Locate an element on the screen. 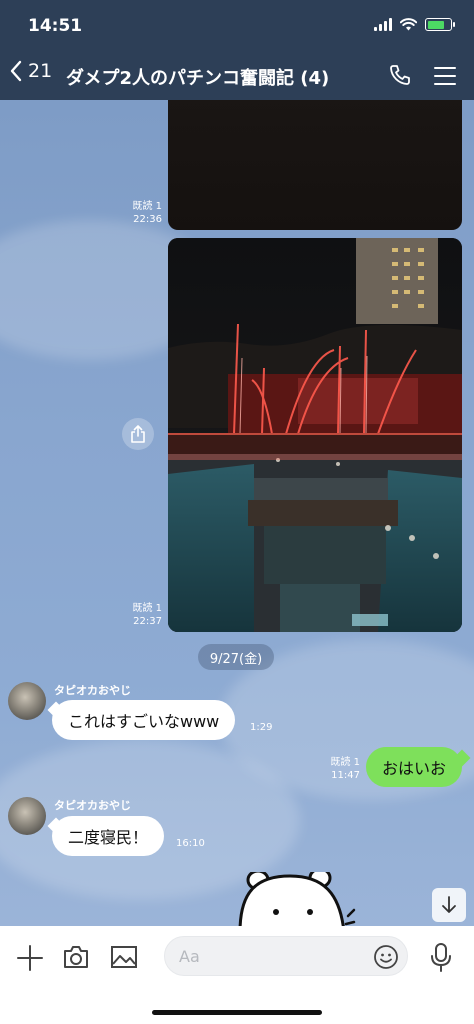 Image resolution: width=474 pixels, height=1024 pixels. status-time: 14:51 is located at coordinates (55, 26).